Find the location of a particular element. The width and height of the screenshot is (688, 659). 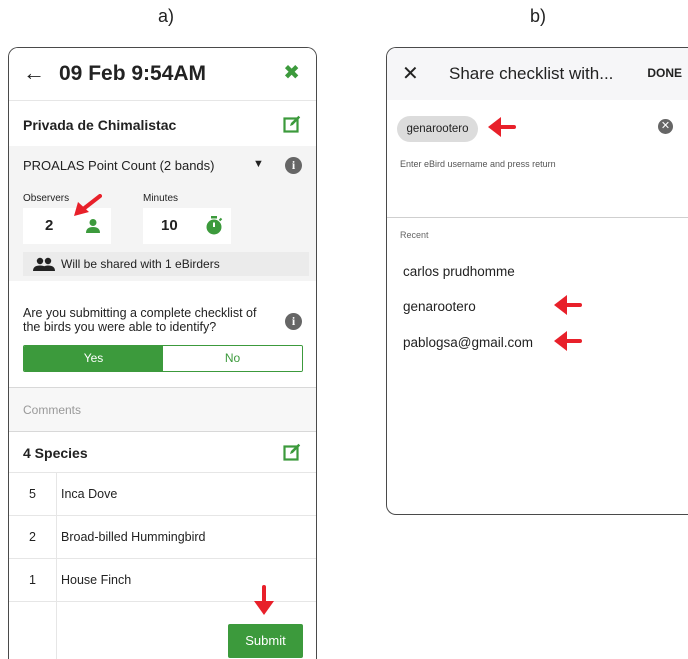

chevron-down-icon: ▼ is located at coordinates (258, 164).